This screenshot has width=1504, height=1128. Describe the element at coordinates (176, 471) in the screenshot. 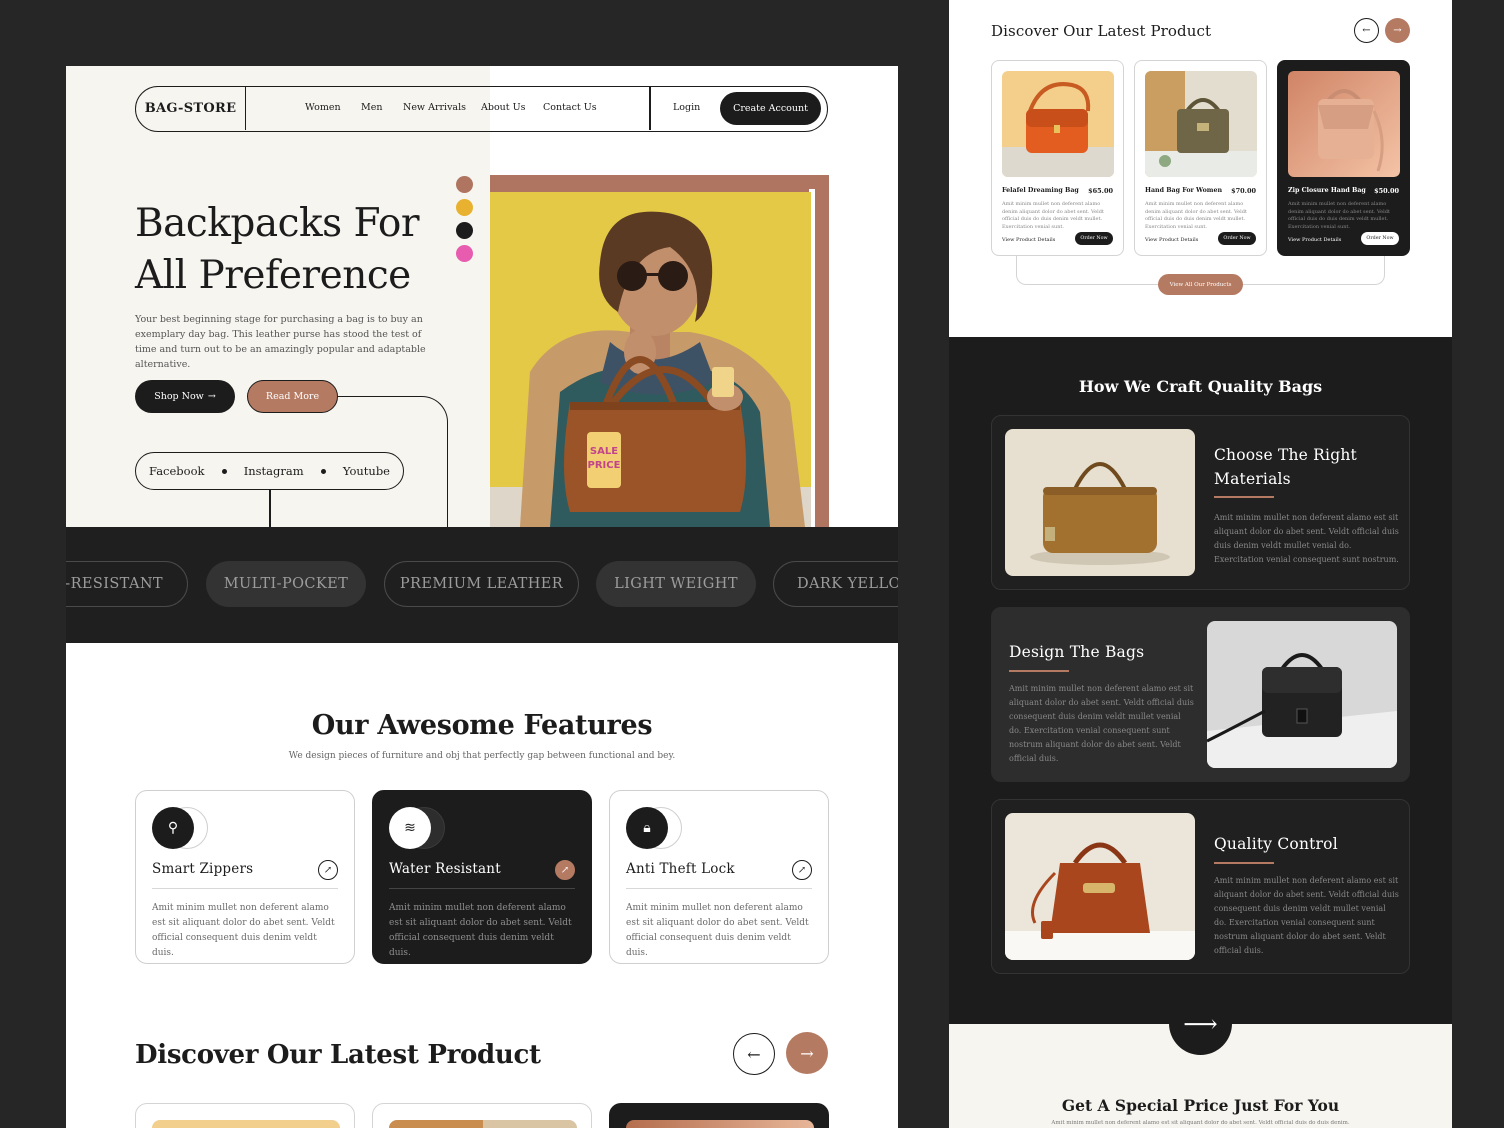

I see `facebook-link: Facebook` at that location.